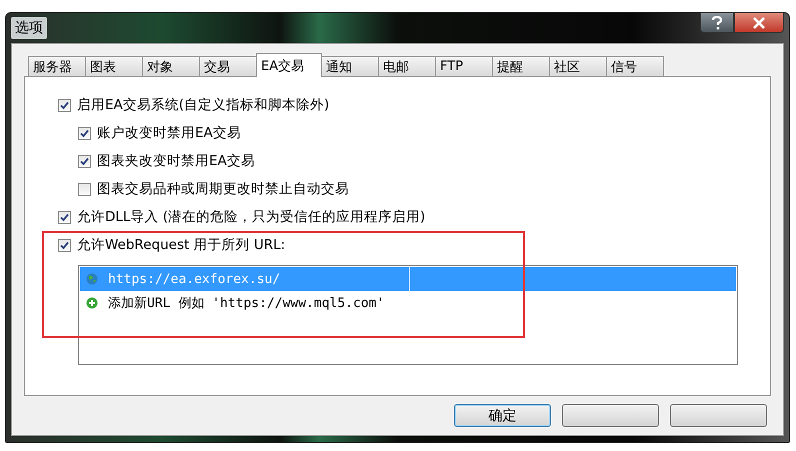 The height and width of the screenshot is (451, 796). What do you see at coordinates (289, 65) in the screenshot?
I see `tab: EA交易` at bounding box center [289, 65].